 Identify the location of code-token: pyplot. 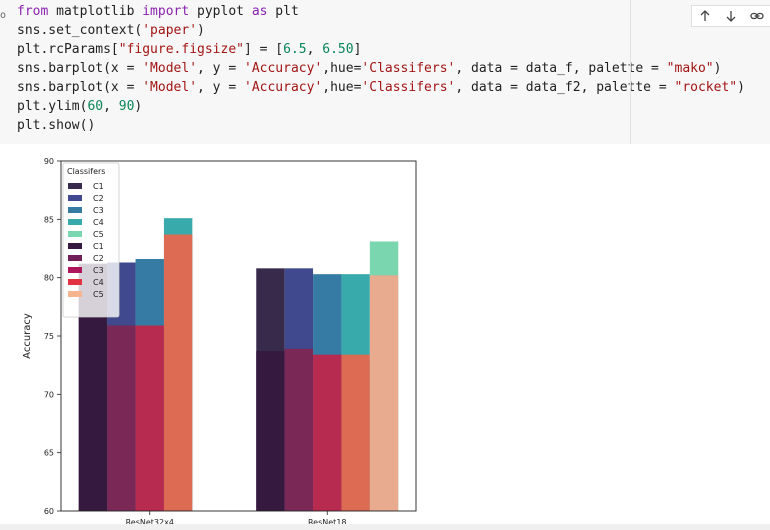
(220, 11).